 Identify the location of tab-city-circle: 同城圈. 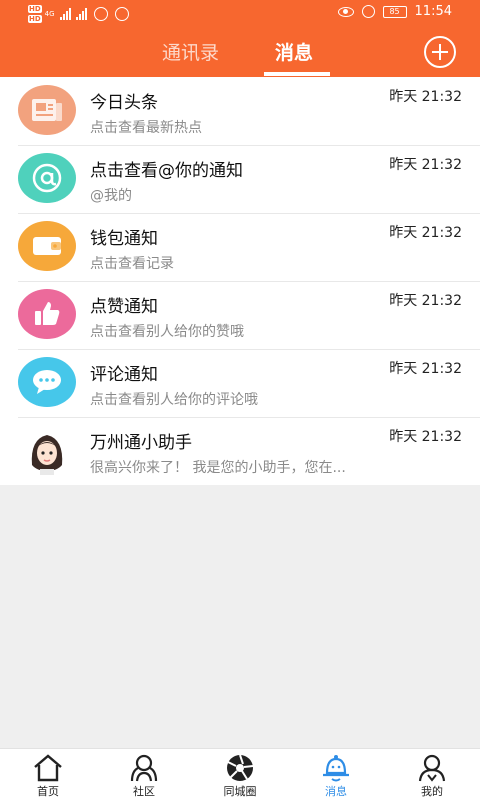
(240, 774).